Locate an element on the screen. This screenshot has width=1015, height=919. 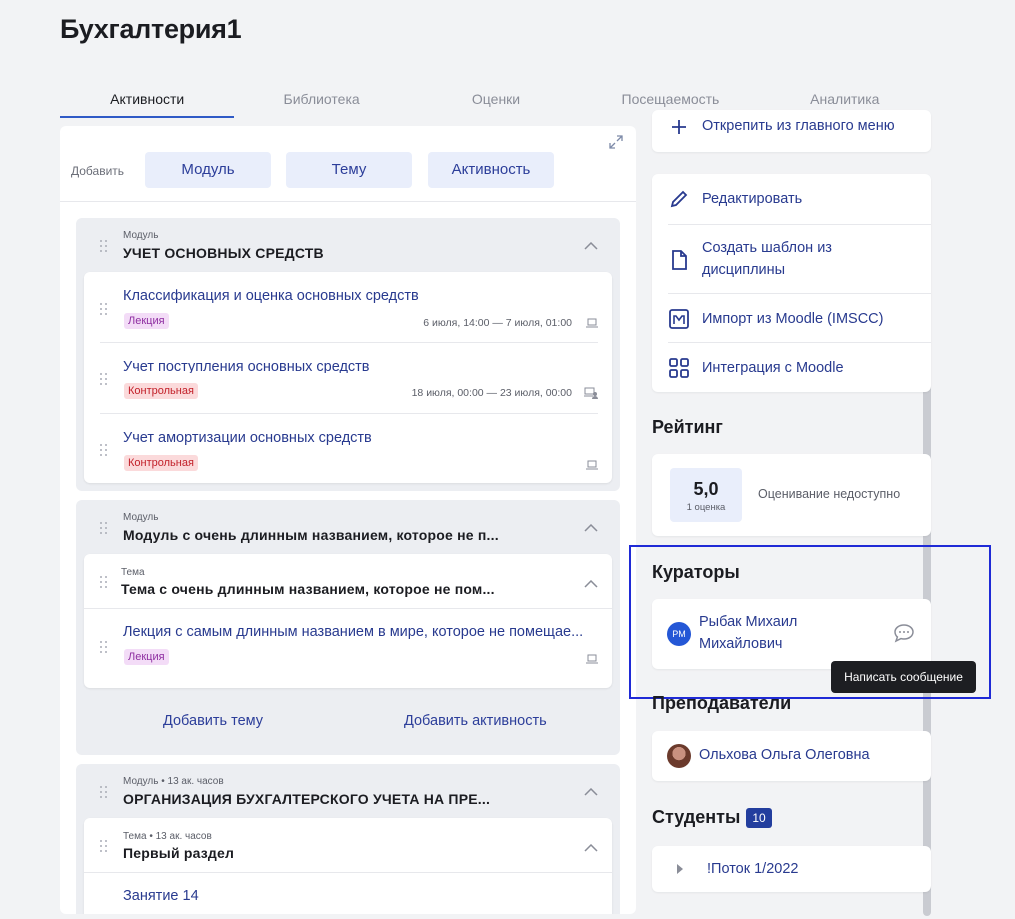
file-icon is located at coordinates (679, 260).